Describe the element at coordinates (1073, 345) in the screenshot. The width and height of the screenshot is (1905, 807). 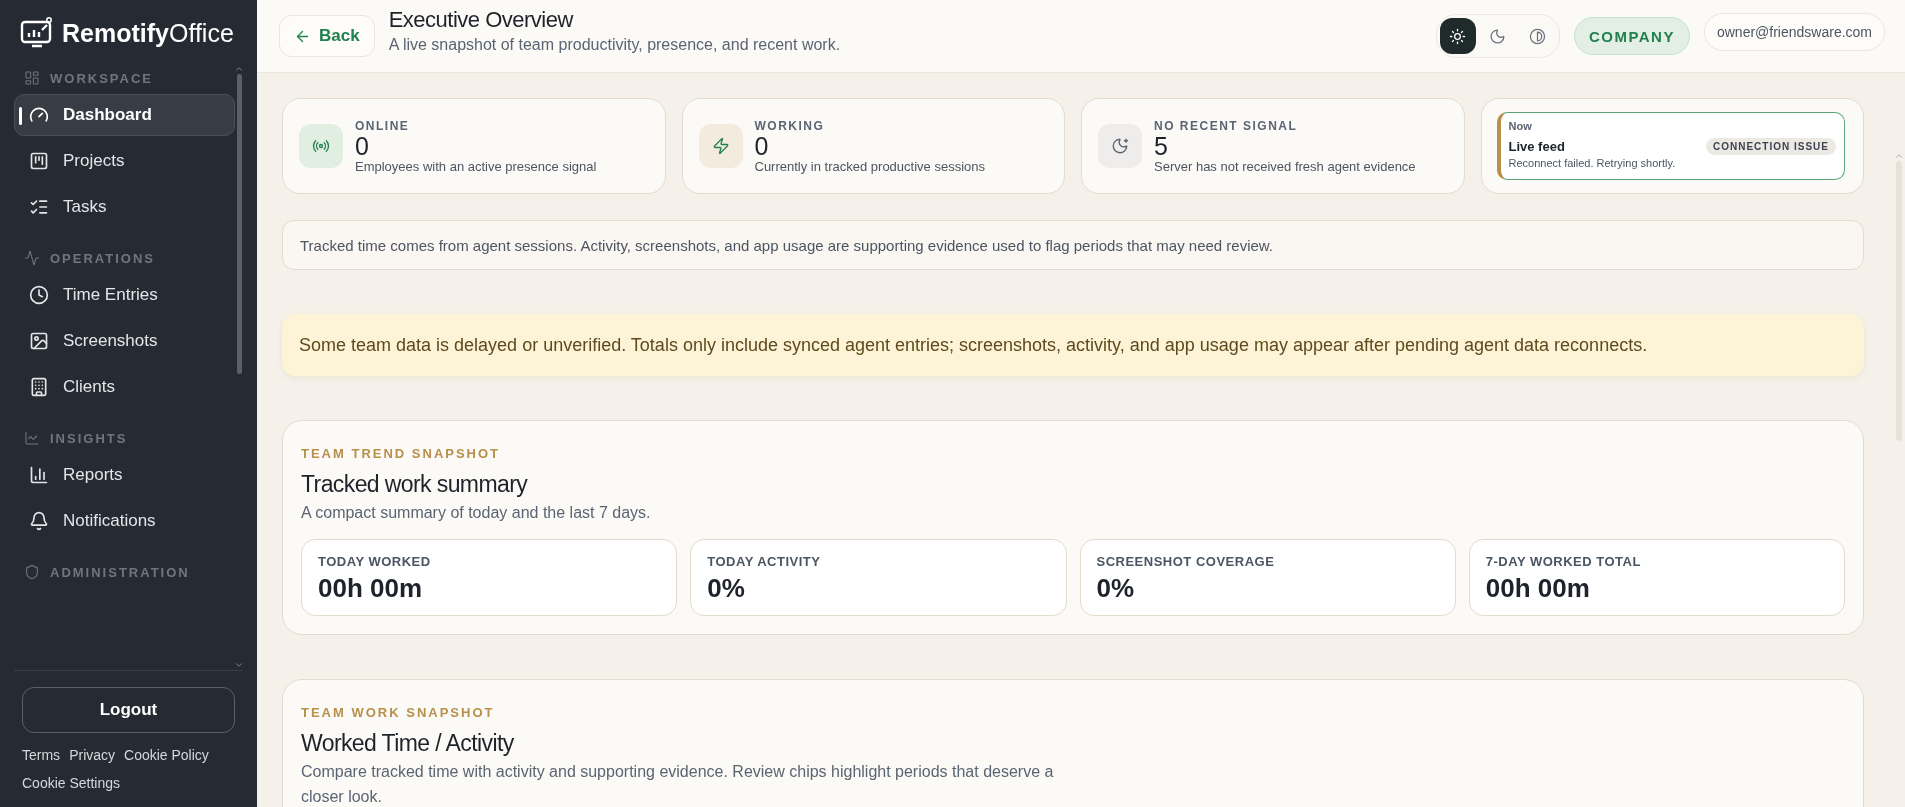
I see `warning-banner: Some team data is delayed or unverified. Totals only include synced agent entries; screenshots, activity, and app usage may appear after pending agent data reconnects.` at that location.